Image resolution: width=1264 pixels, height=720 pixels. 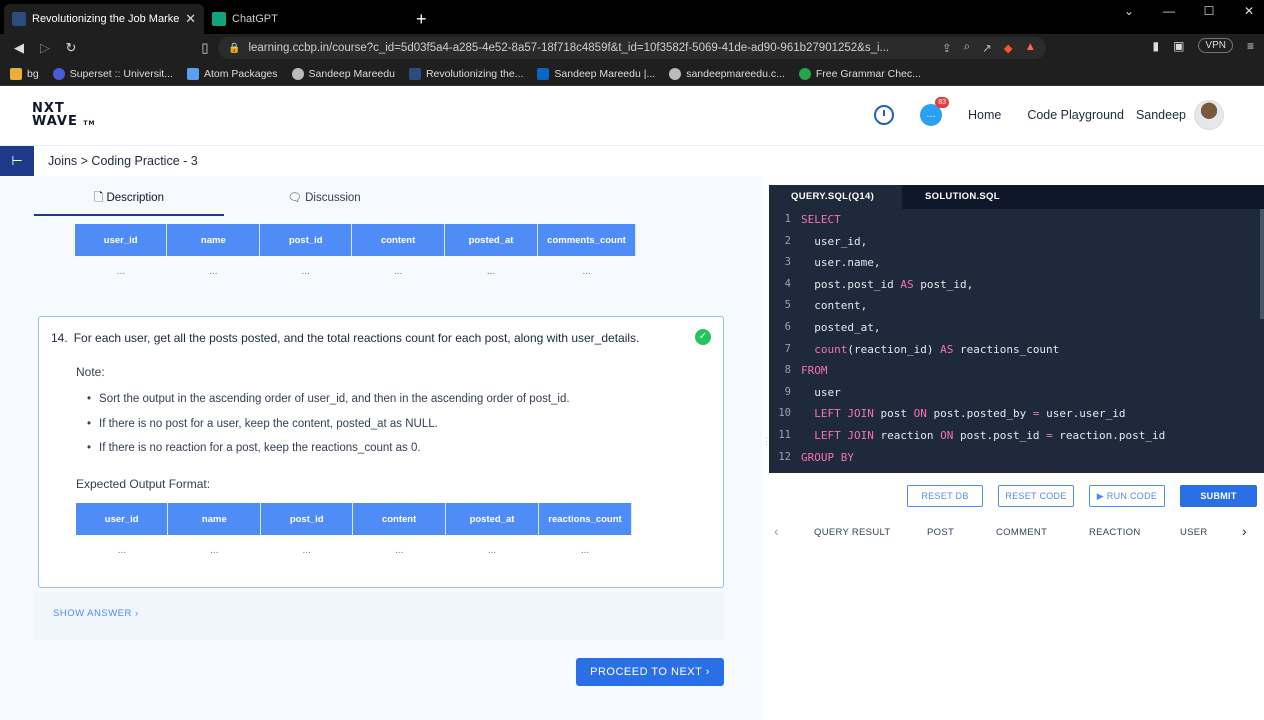 I want to click on code-line: 5 content,, so click(x=1016, y=306).